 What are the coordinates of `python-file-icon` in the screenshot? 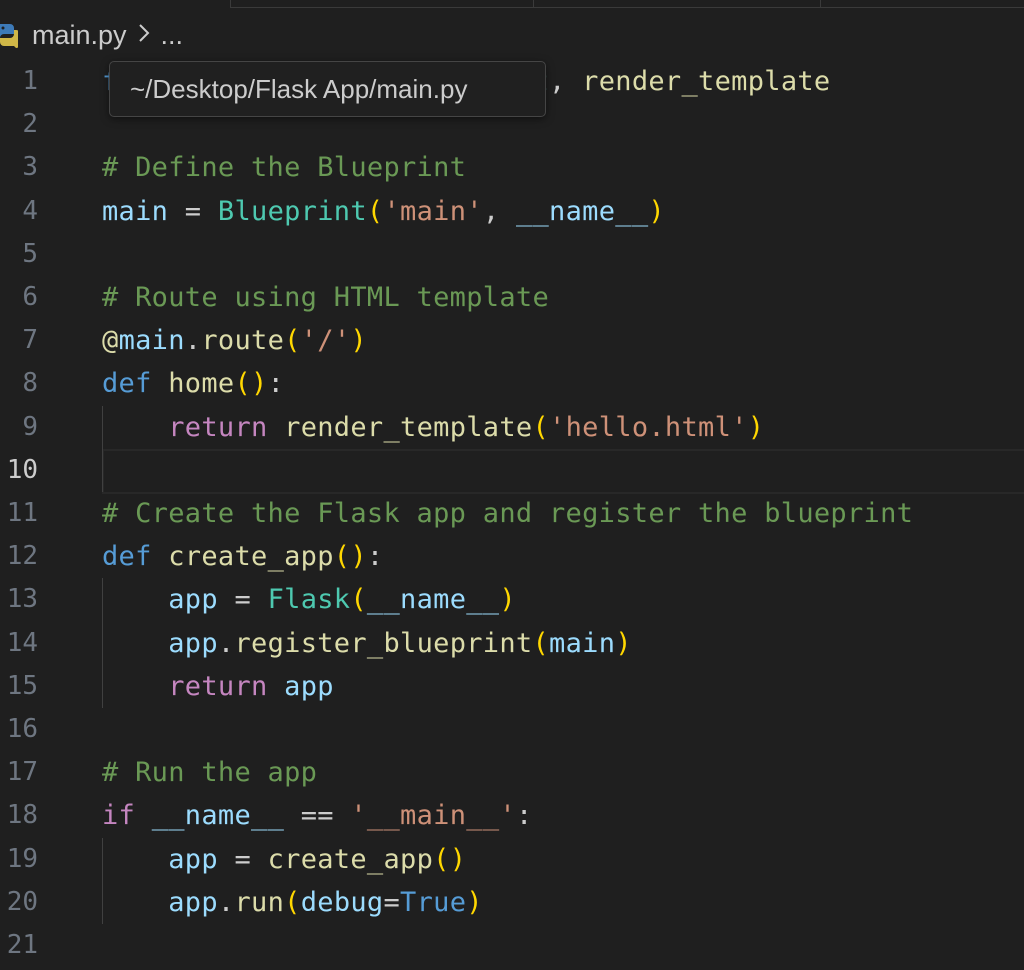 It's located at (10, 35).